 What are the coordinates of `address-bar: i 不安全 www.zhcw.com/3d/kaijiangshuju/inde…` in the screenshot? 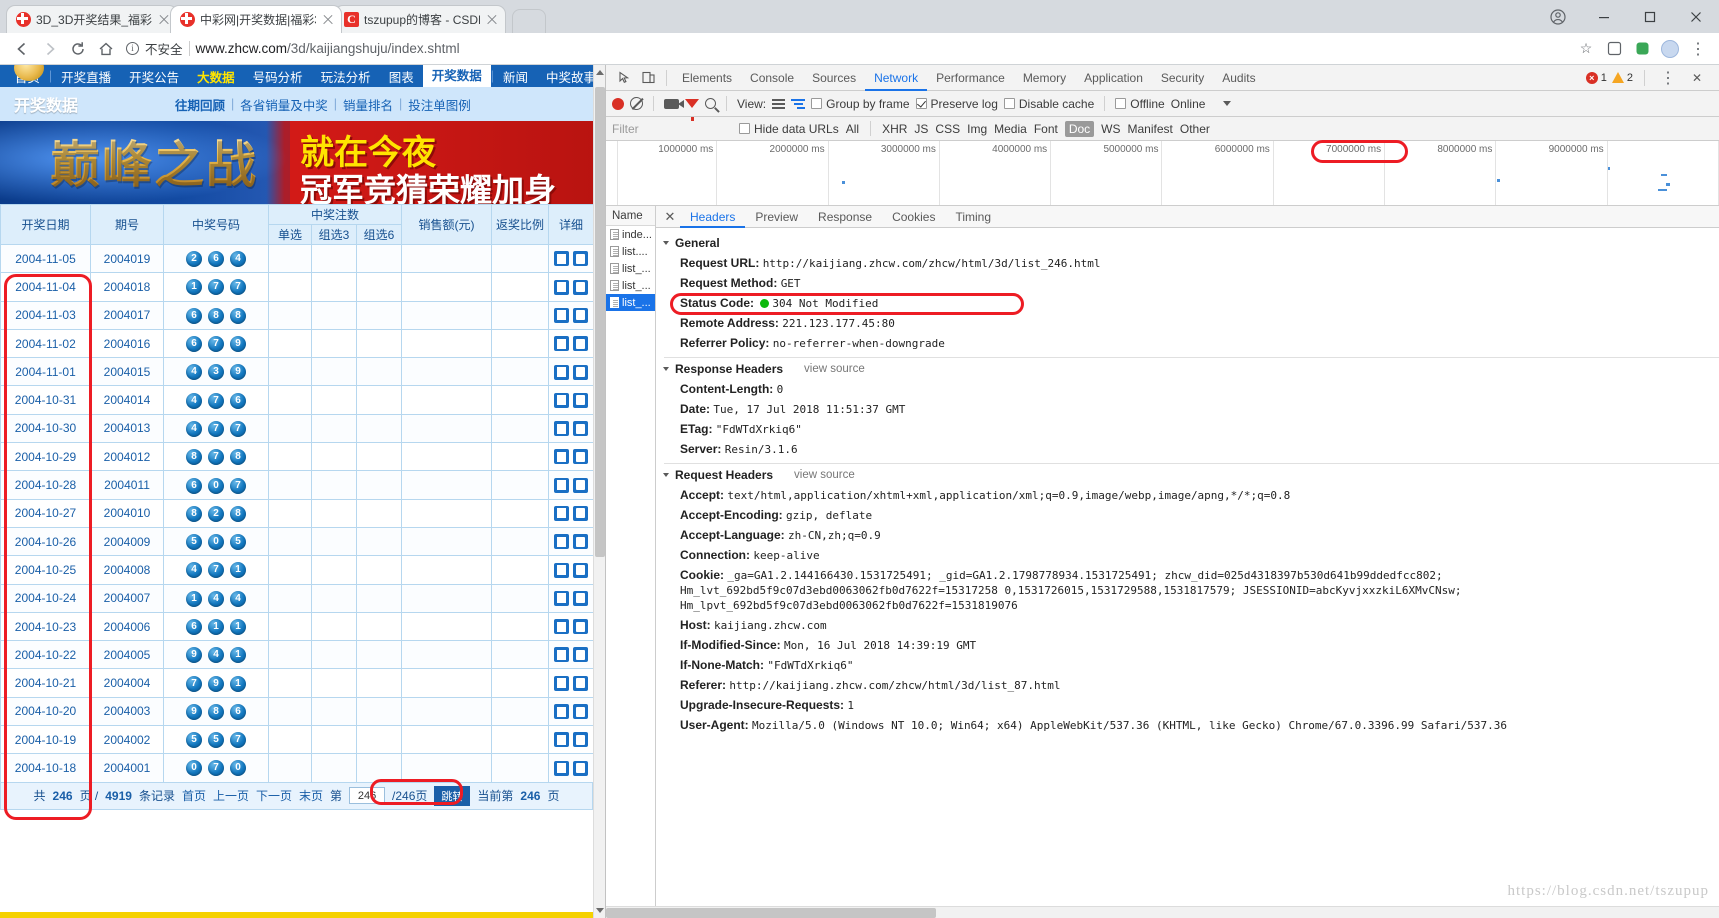 It's located at (849, 49).